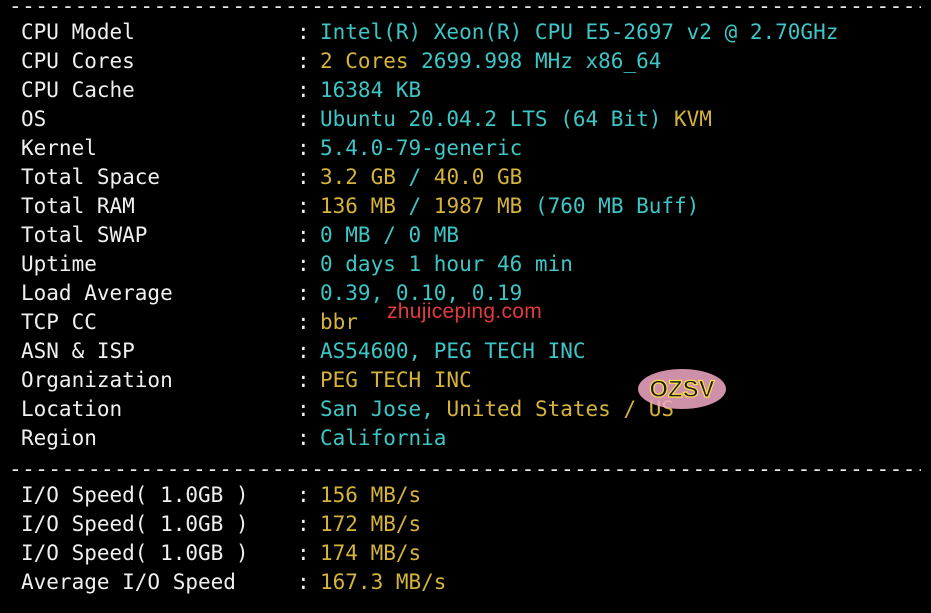 The width and height of the screenshot is (931, 613). Describe the element at coordinates (84, 235) in the screenshot. I see `sysinfo-label: Total SWAP` at that location.